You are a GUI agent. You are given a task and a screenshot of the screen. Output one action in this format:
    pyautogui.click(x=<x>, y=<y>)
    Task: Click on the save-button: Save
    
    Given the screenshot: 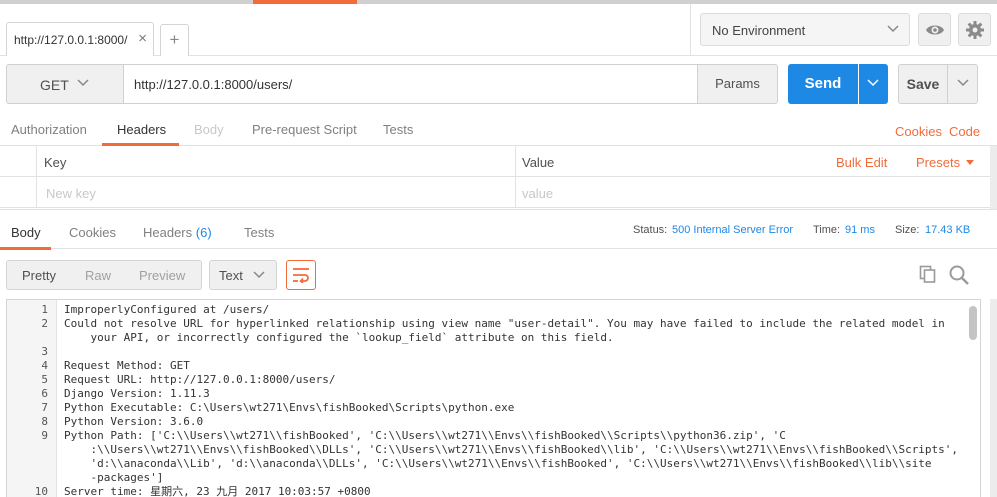 What is the action you would take?
    pyautogui.click(x=923, y=84)
    